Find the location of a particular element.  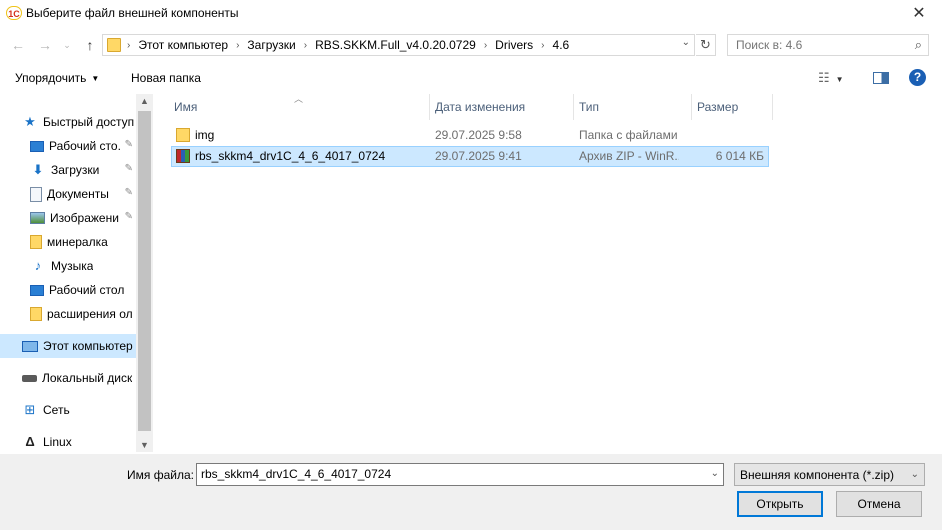

file-type-select: Внешняя компонента (*.zip) ⌄ is located at coordinates (829, 474).